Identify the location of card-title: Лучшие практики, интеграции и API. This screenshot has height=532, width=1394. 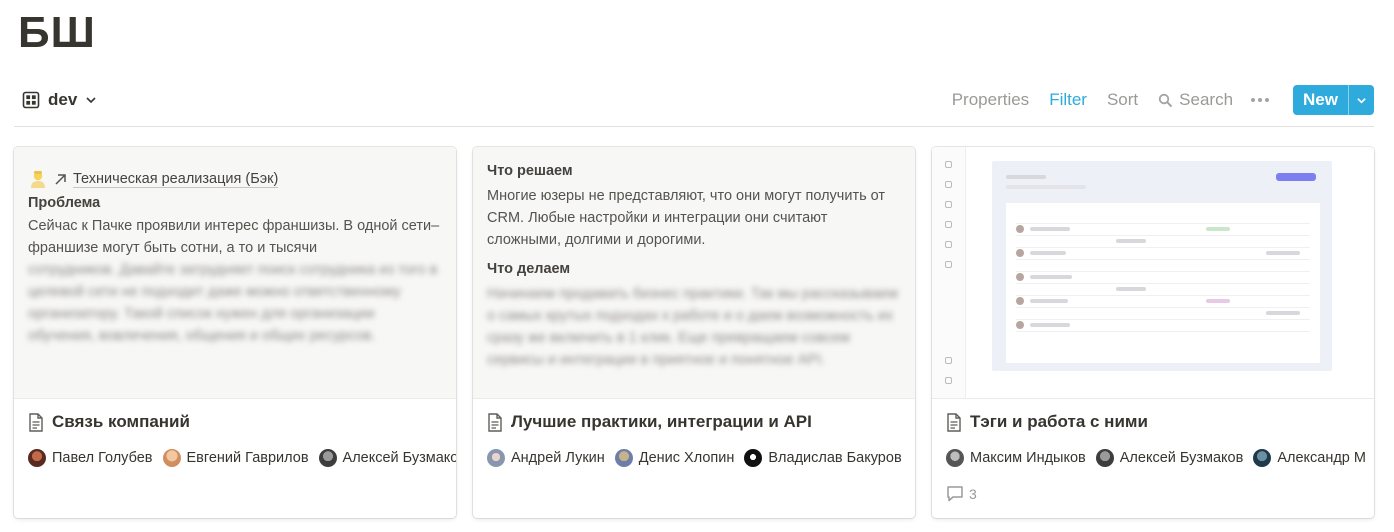
(649, 422).